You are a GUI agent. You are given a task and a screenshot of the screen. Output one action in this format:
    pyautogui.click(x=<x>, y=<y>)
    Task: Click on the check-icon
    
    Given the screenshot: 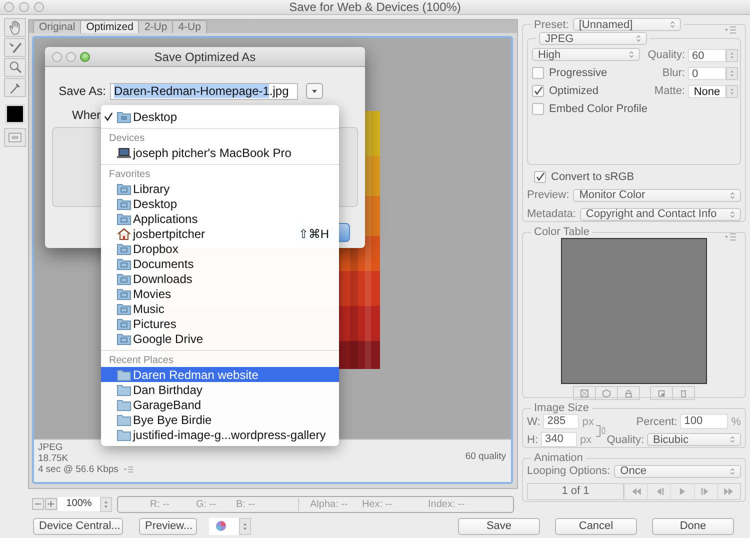 What is the action you would take?
    pyautogui.click(x=108, y=116)
    